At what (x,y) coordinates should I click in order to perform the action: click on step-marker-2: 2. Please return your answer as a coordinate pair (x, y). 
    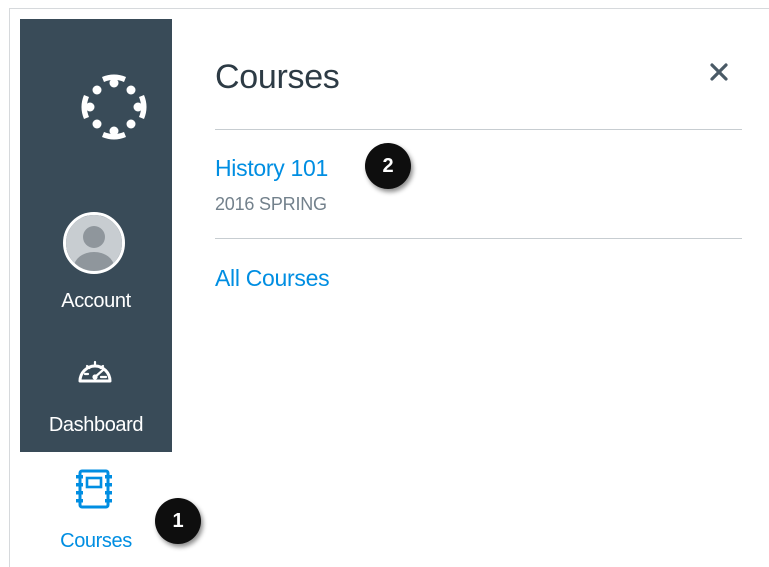
    Looking at the image, I should click on (388, 166).